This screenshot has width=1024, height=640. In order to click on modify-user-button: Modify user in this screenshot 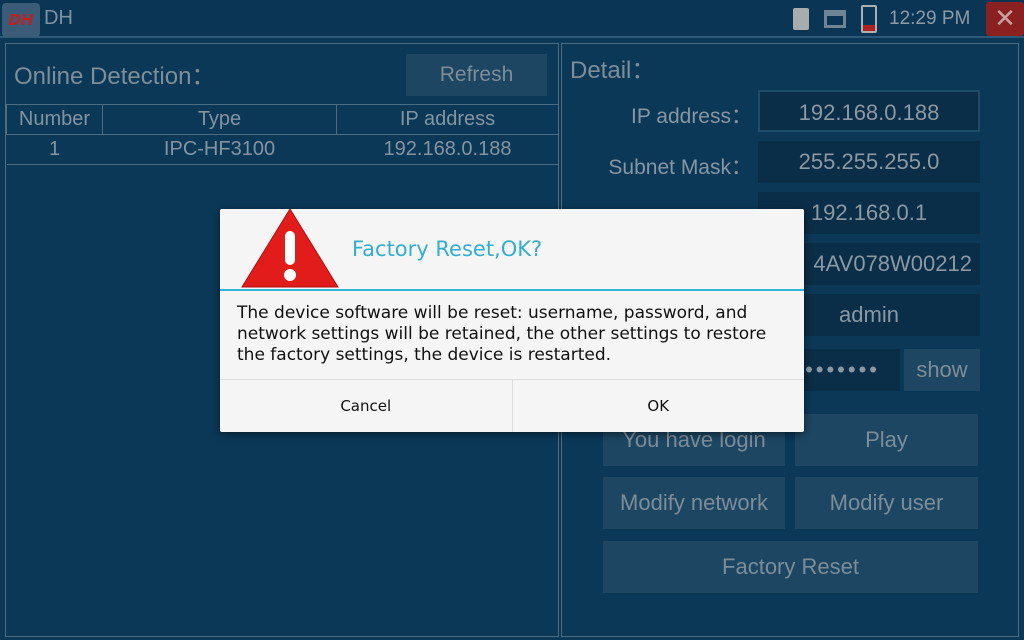, I will do `click(886, 503)`.